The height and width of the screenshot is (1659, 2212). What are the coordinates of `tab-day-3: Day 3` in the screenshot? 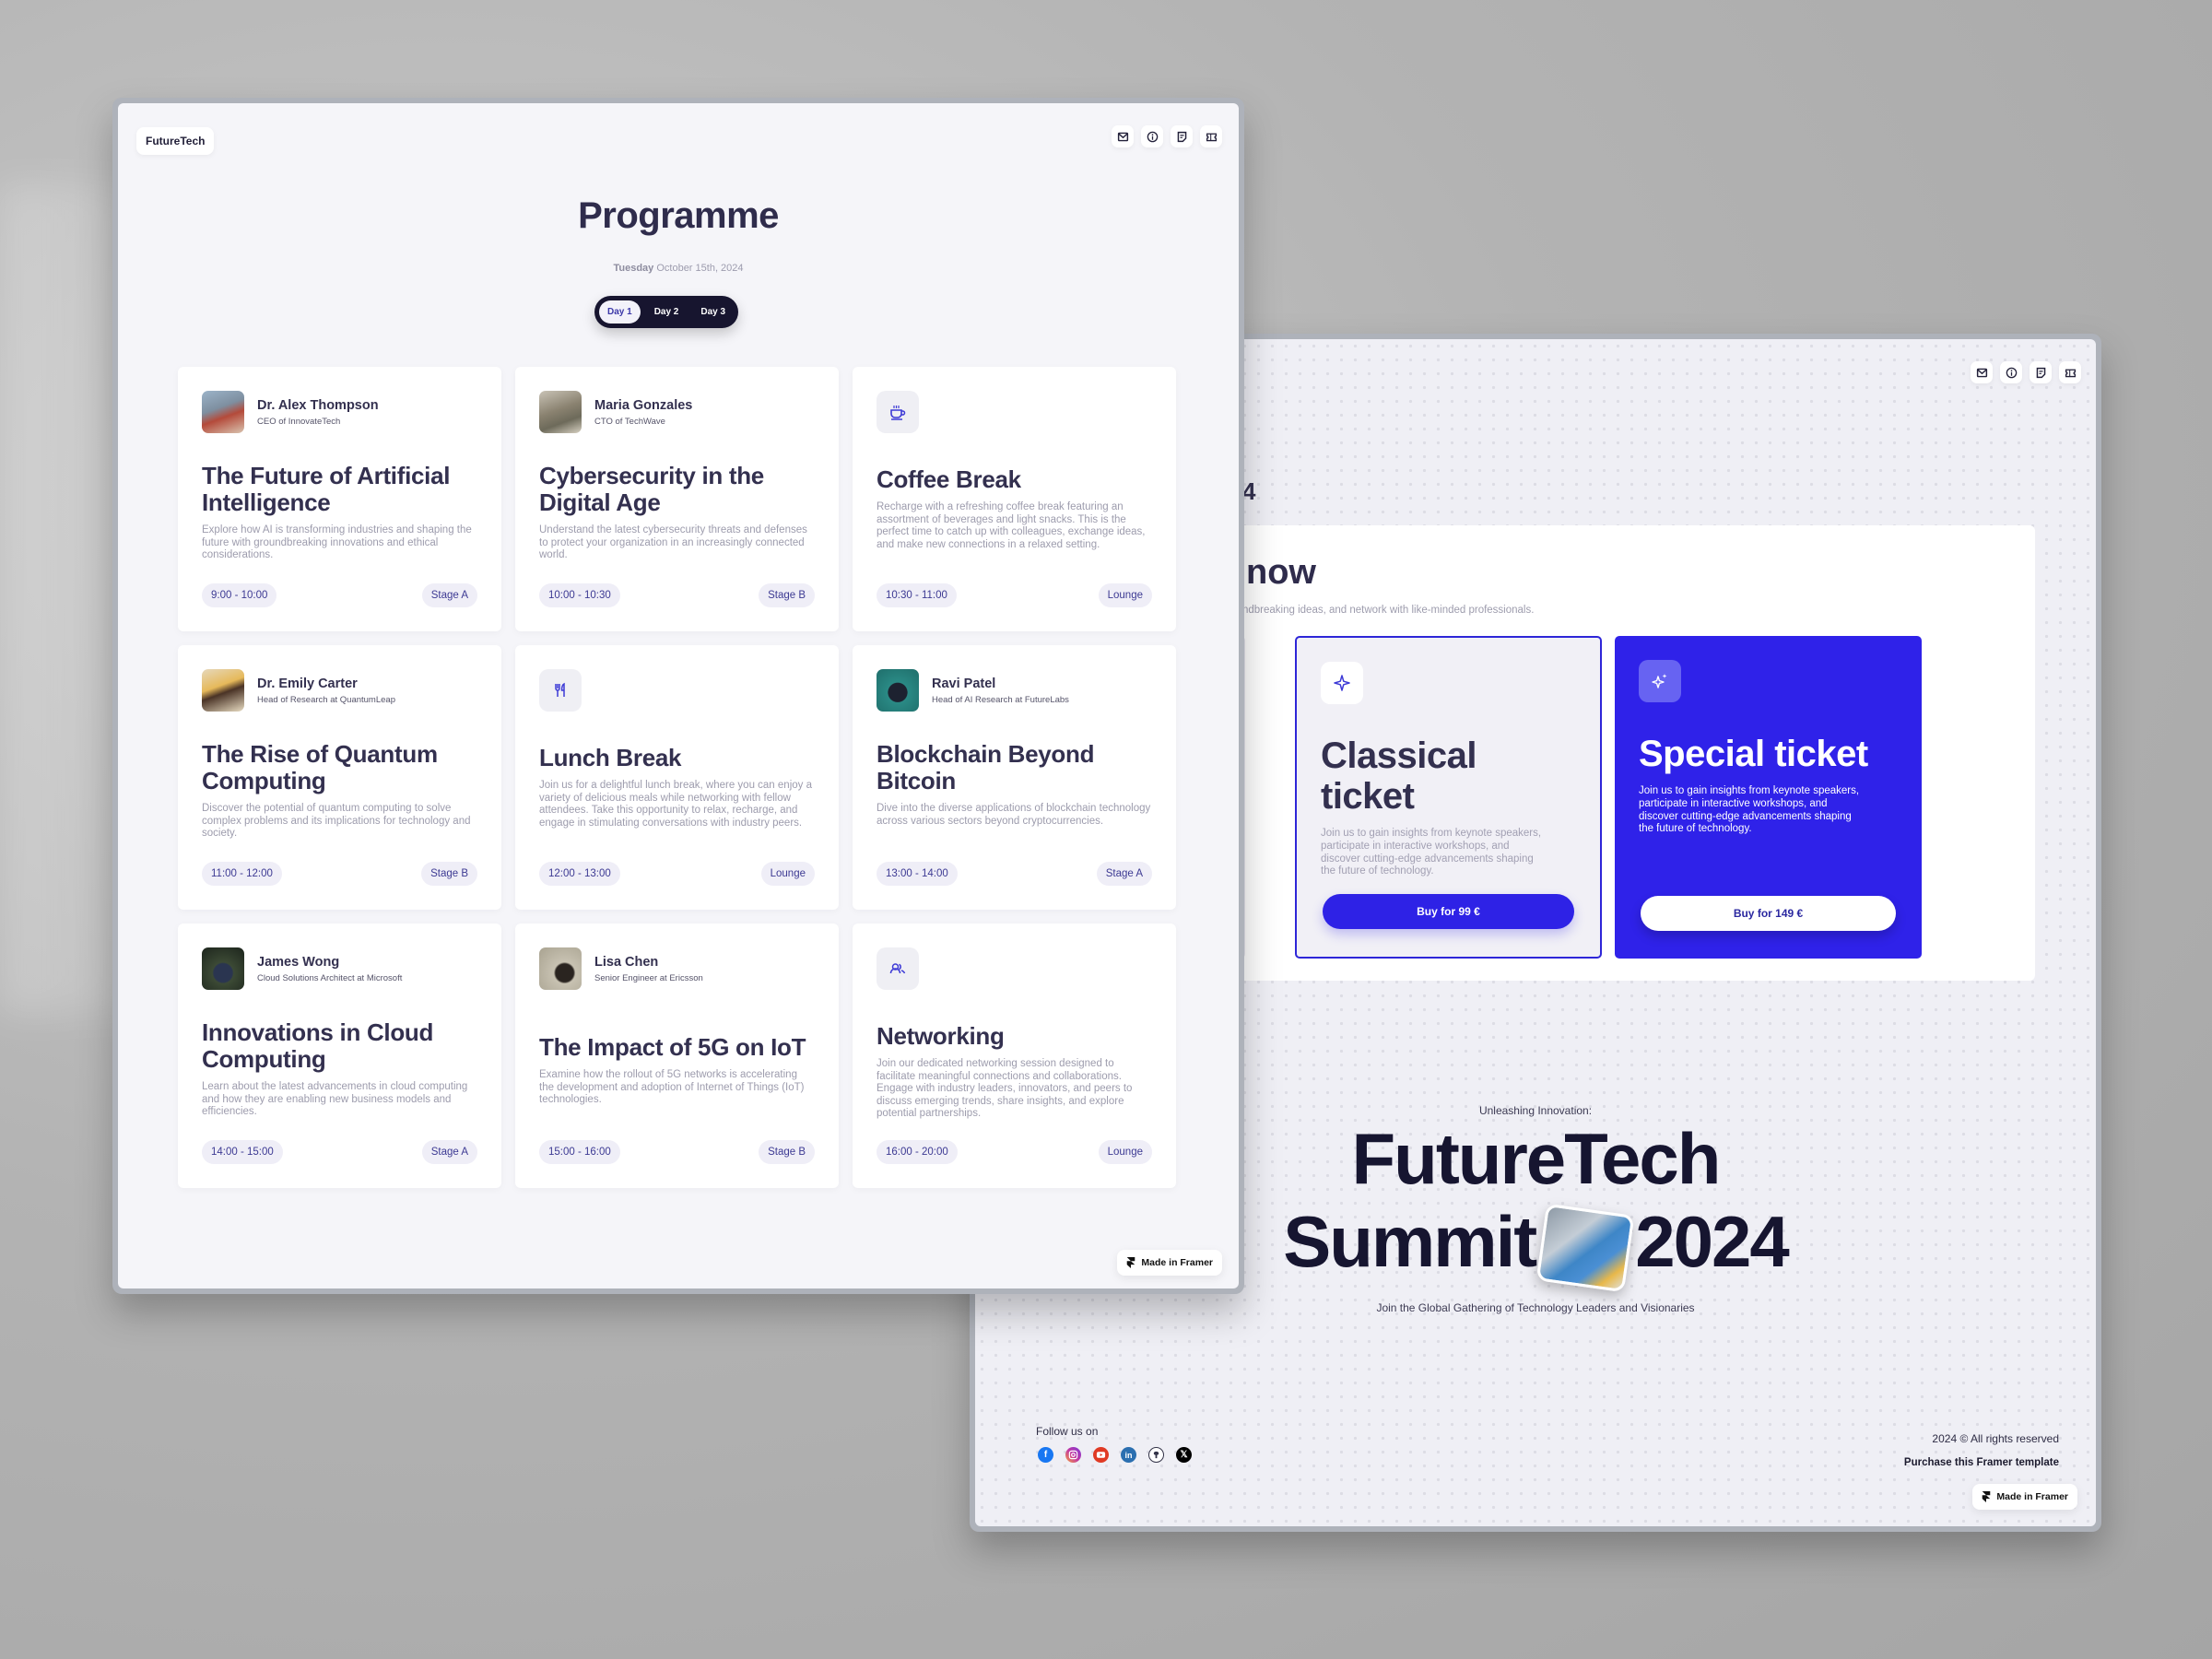 It's located at (713, 312).